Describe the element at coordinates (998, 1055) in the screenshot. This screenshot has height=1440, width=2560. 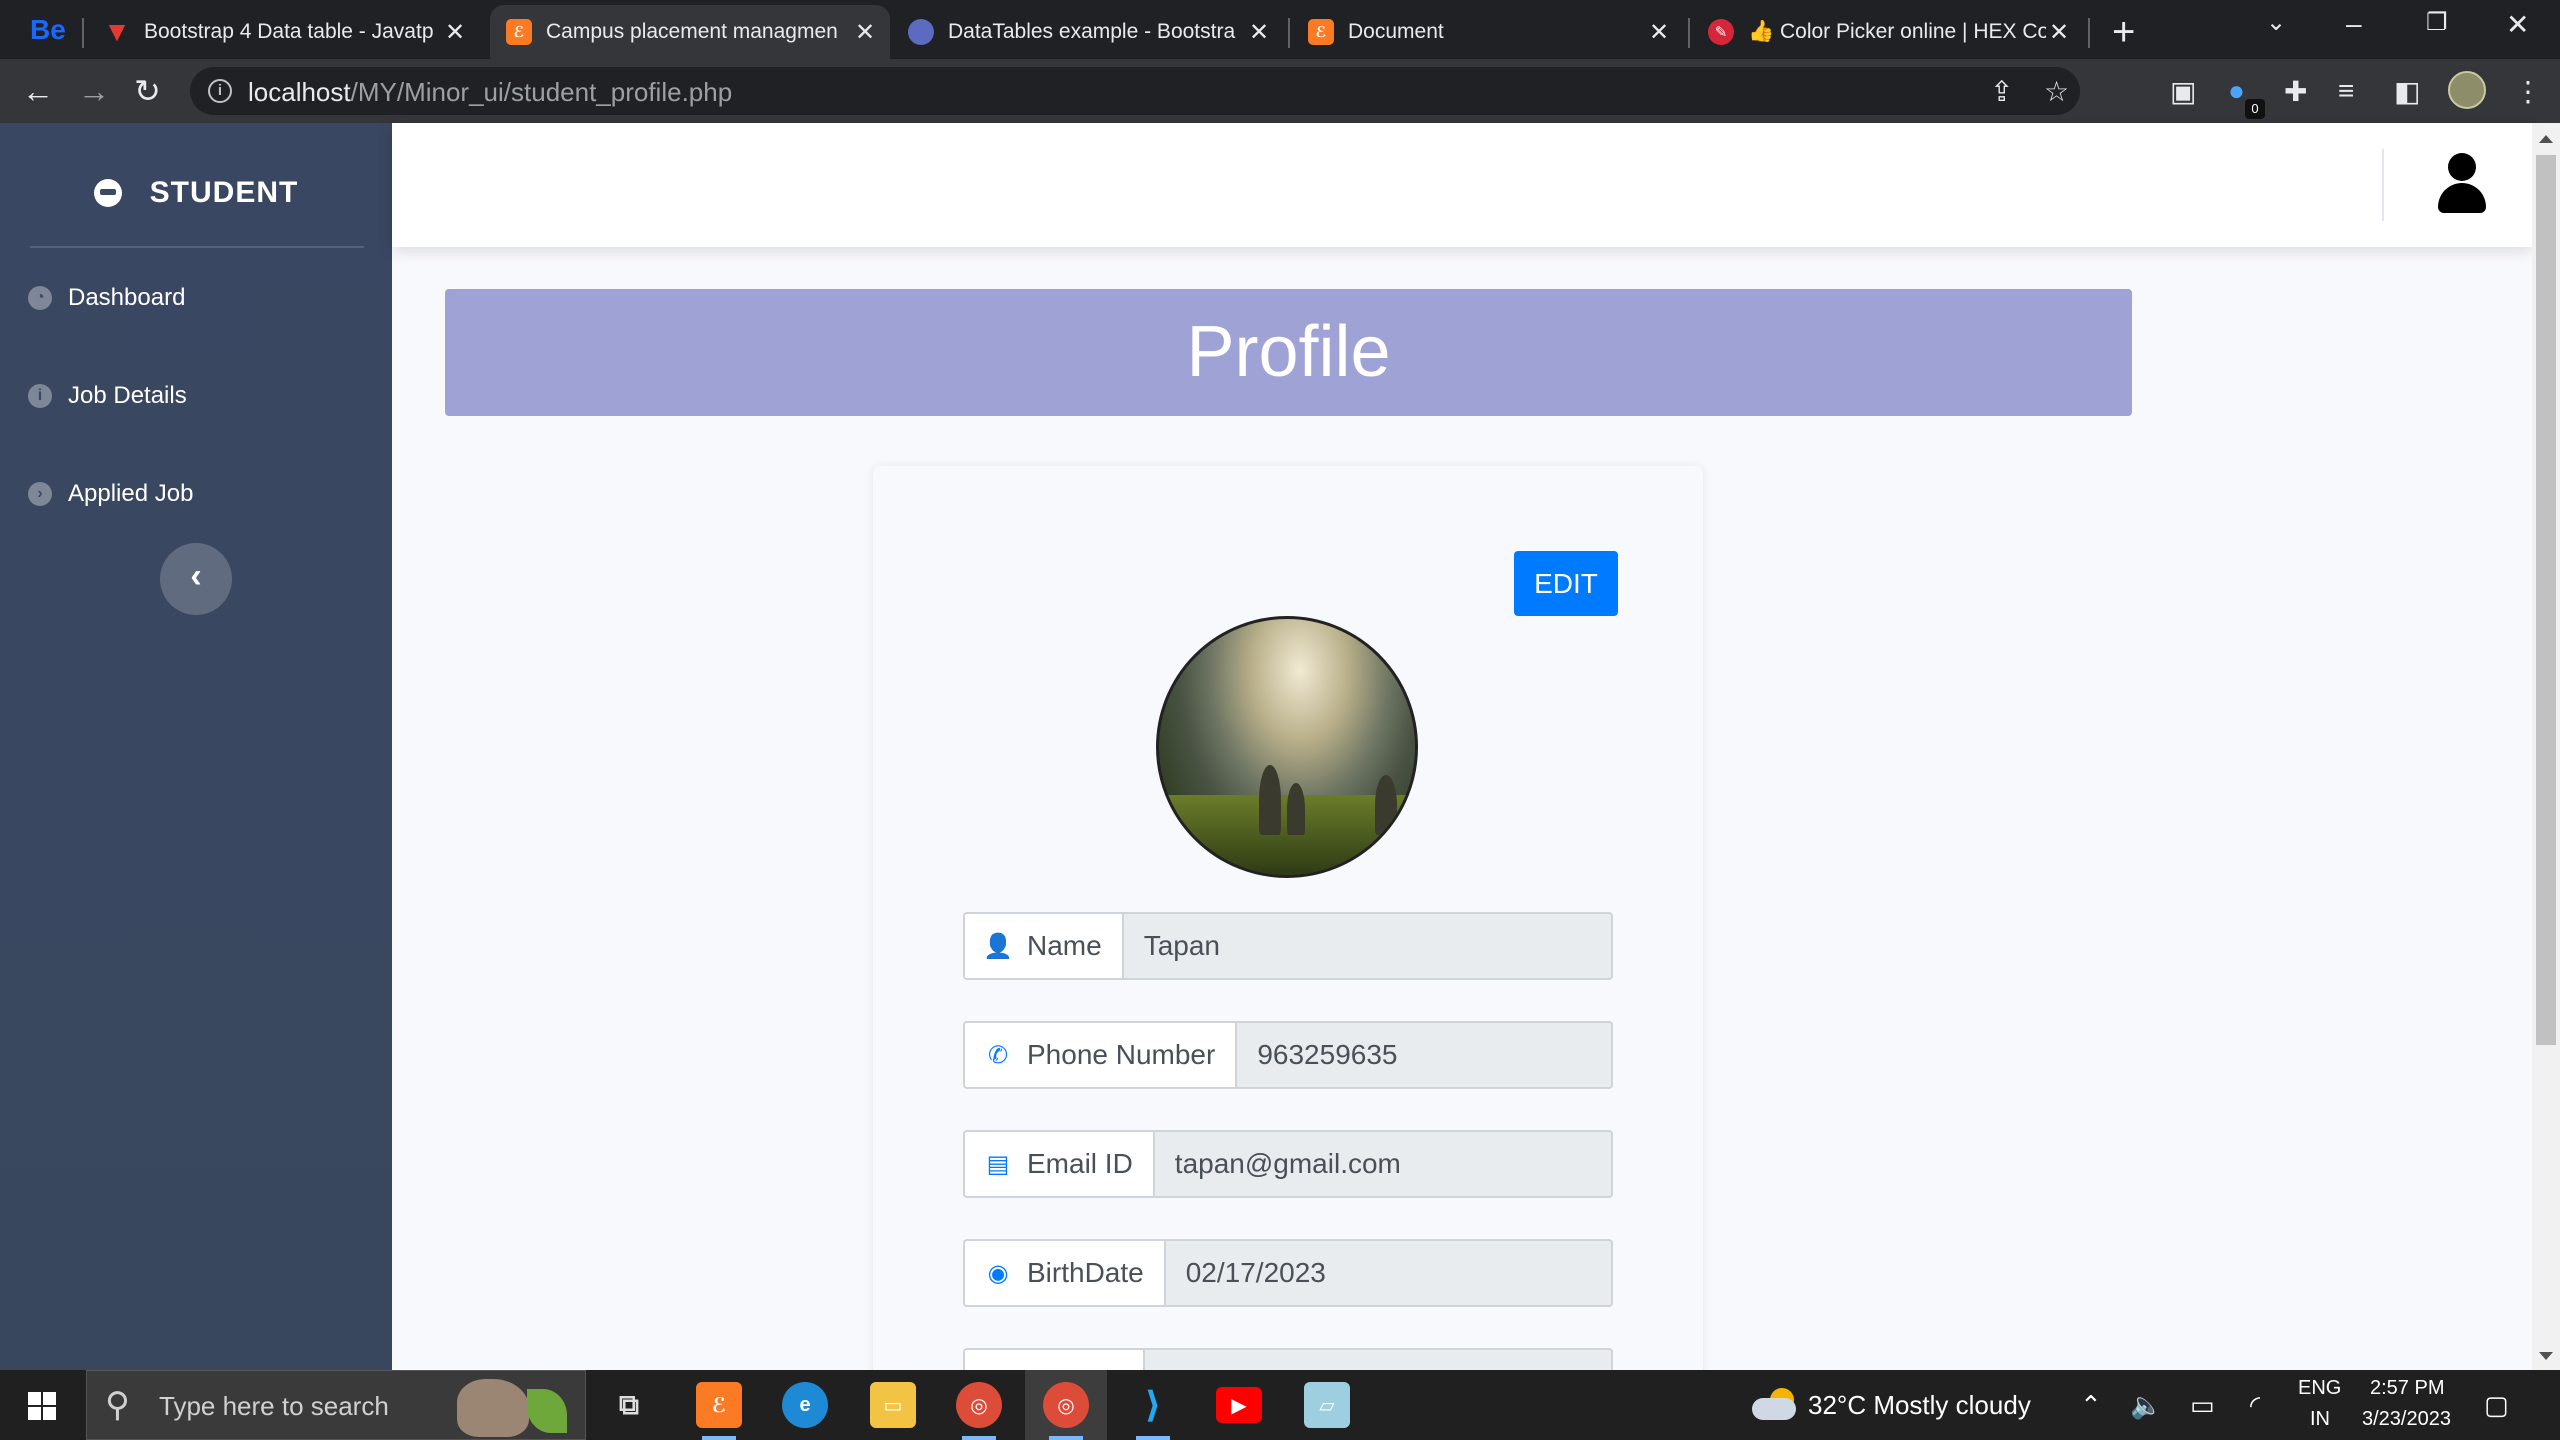
I see `phone-icon: ✆` at that location.